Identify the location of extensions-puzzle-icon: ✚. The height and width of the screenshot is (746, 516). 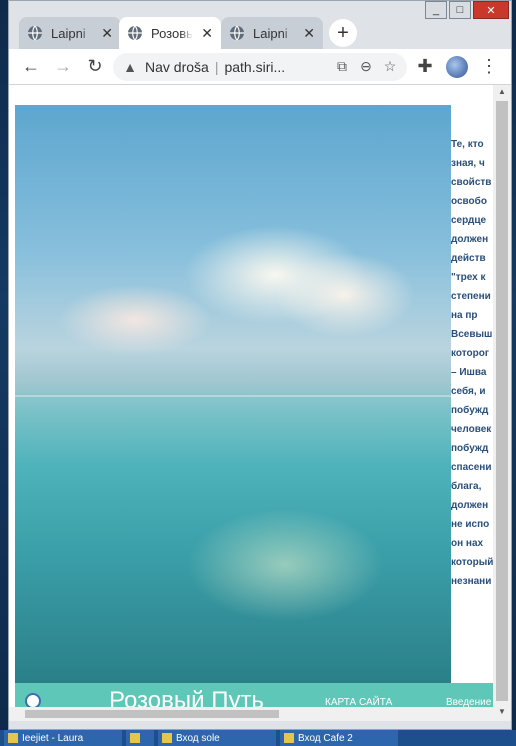
(425, 67).